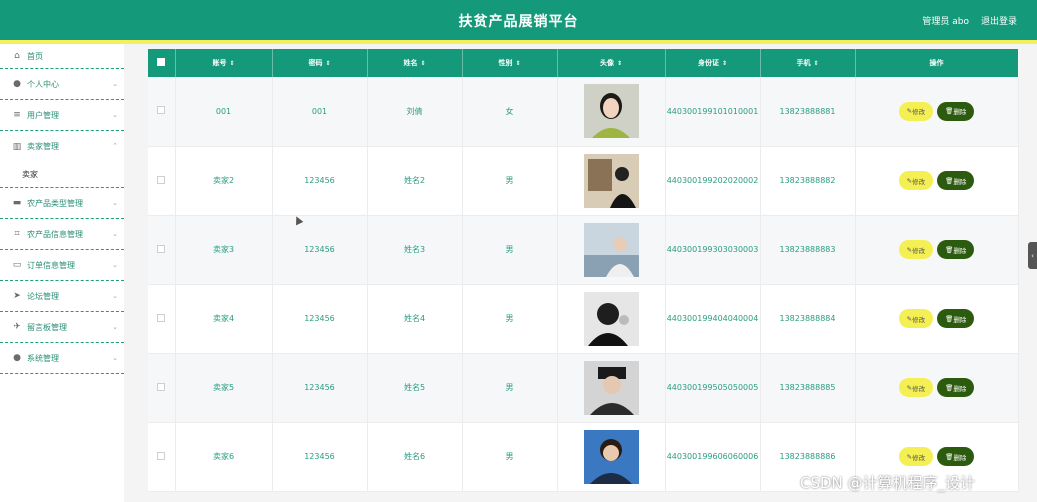 Image resolution: width=1037 pixels, height=502 pixels. What do you see at coordinates (62, 296) in the screenshot?
I see `sidebar-item-forum: ➤ 论坛管理 ⌄` at bounding box center [62, 296].